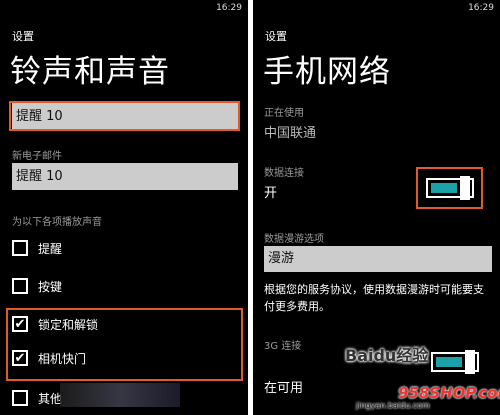 This screenshot has width=500, height=415. I want to click on data-connection-label: 数据连接, so click(284, 173).